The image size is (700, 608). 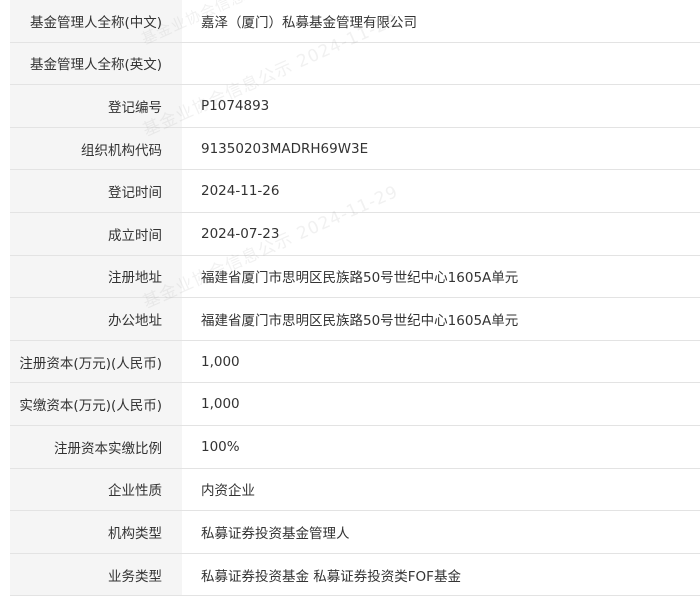 I want to click on row-label: 登记编号, so click(x=96, y=106).